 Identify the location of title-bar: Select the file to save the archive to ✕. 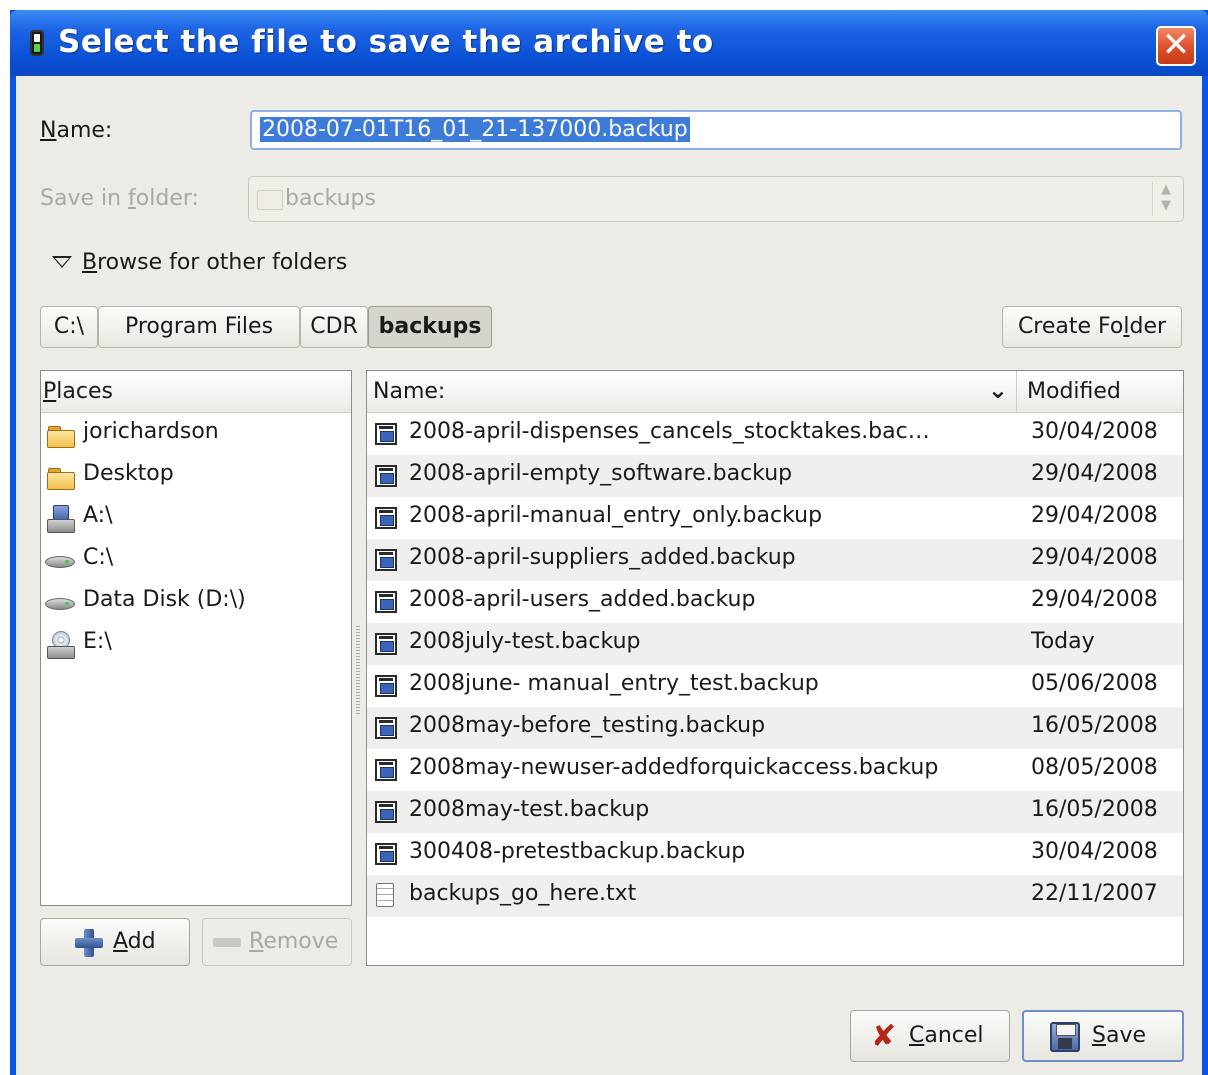
(609, 43).